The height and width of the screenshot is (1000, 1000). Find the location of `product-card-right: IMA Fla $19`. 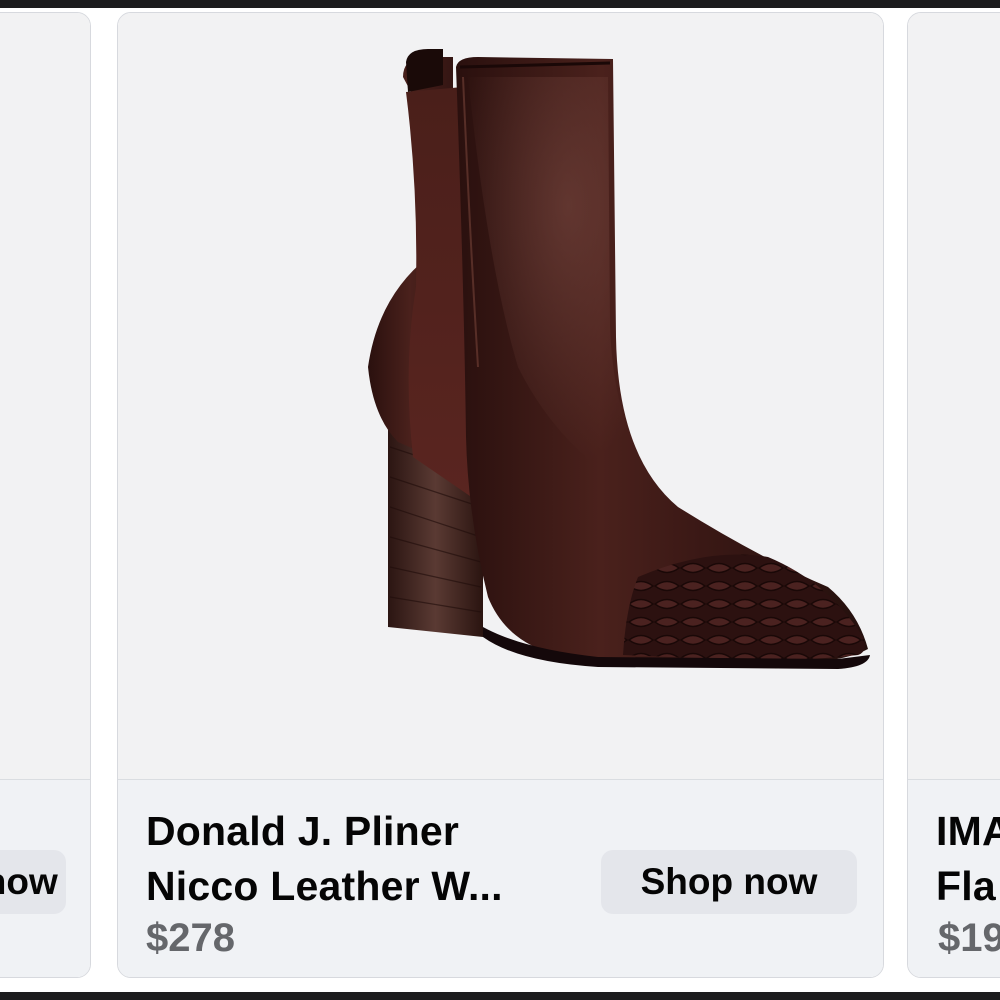

product-card-right: IMA Fla $19 is located at coordinates (953, 495).